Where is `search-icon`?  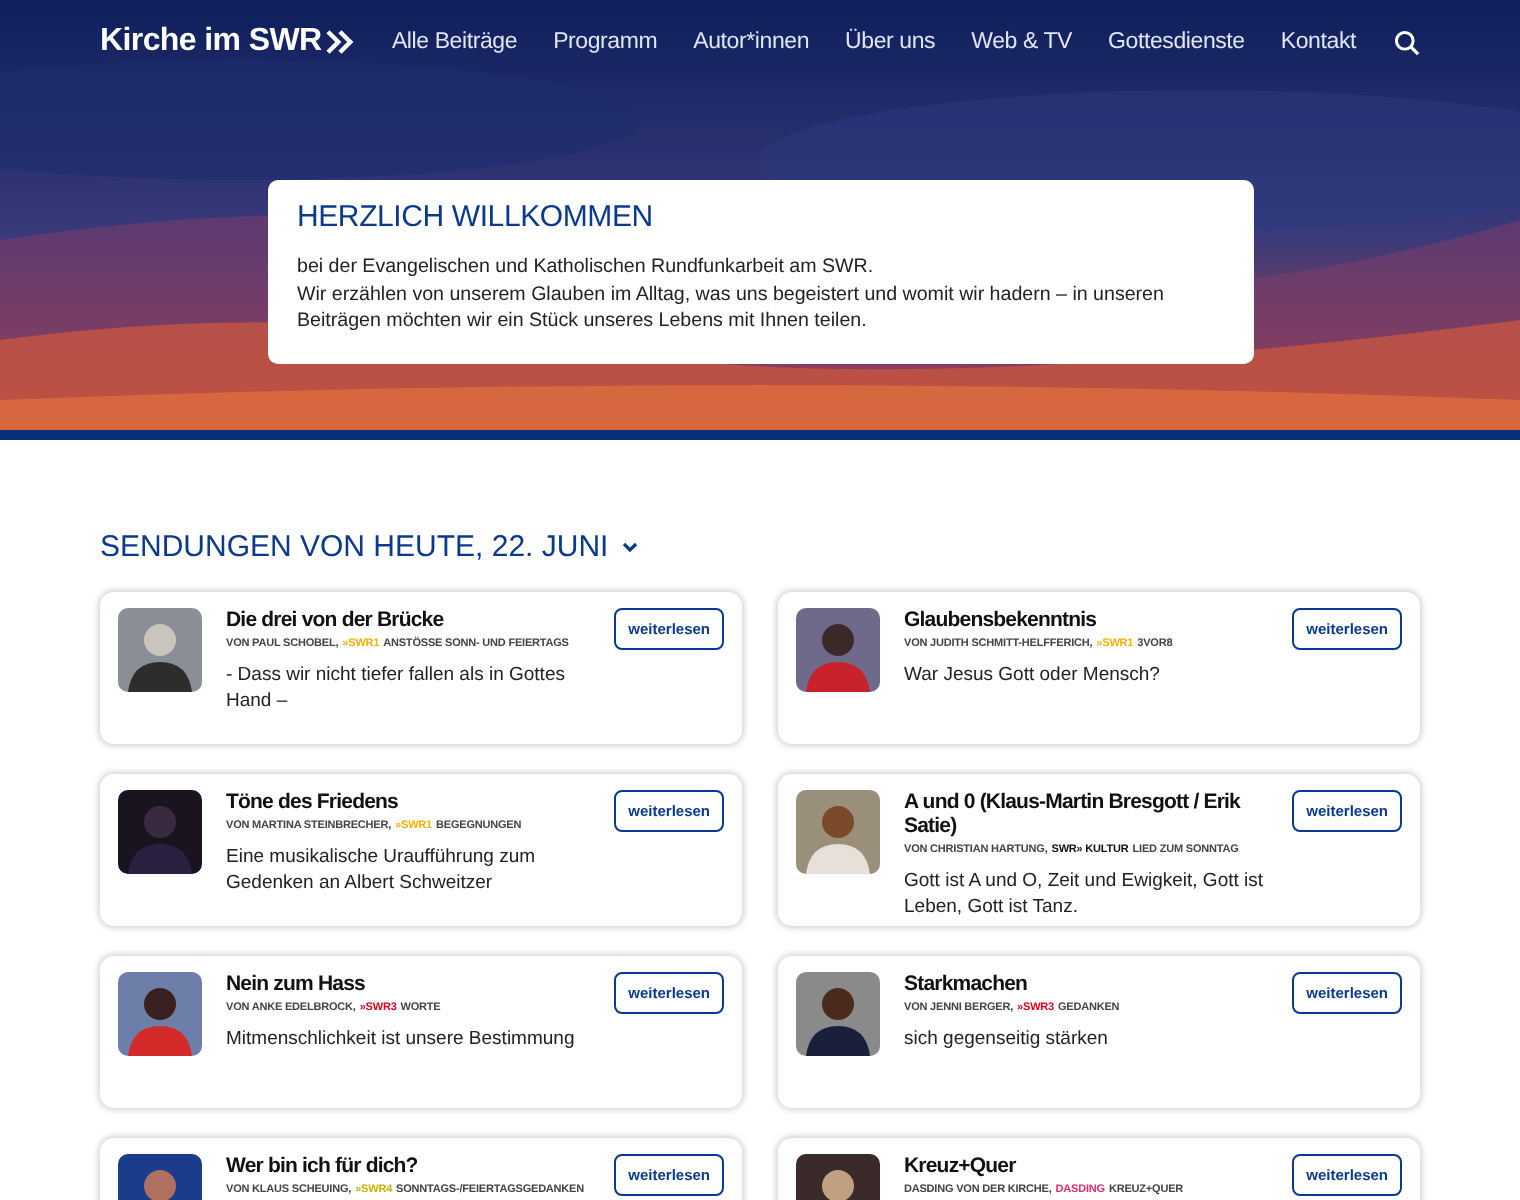 search-icon is located at coordinates (1407, 42).